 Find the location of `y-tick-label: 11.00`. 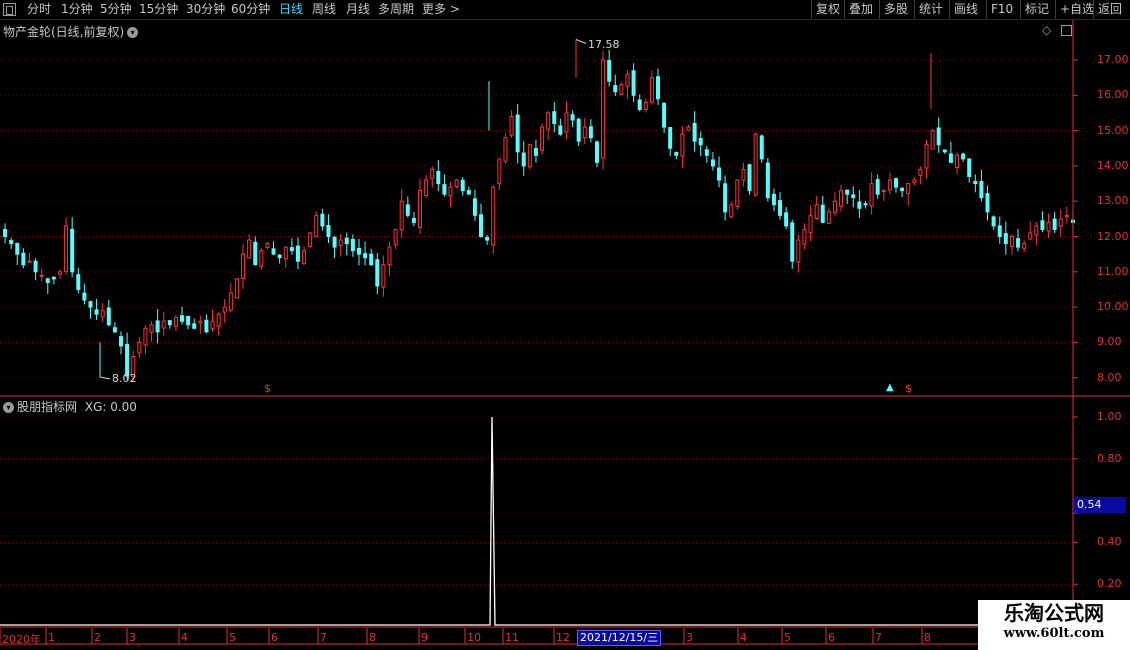

y-tick-label: 11.00 is located at coordinates (1113, 271).